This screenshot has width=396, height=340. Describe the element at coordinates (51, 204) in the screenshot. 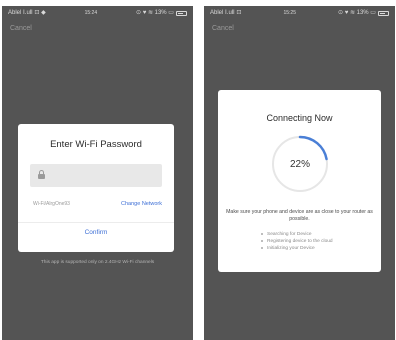

I see `wifi-ssid: Wi-Fi/AlrgOne93` at that location.